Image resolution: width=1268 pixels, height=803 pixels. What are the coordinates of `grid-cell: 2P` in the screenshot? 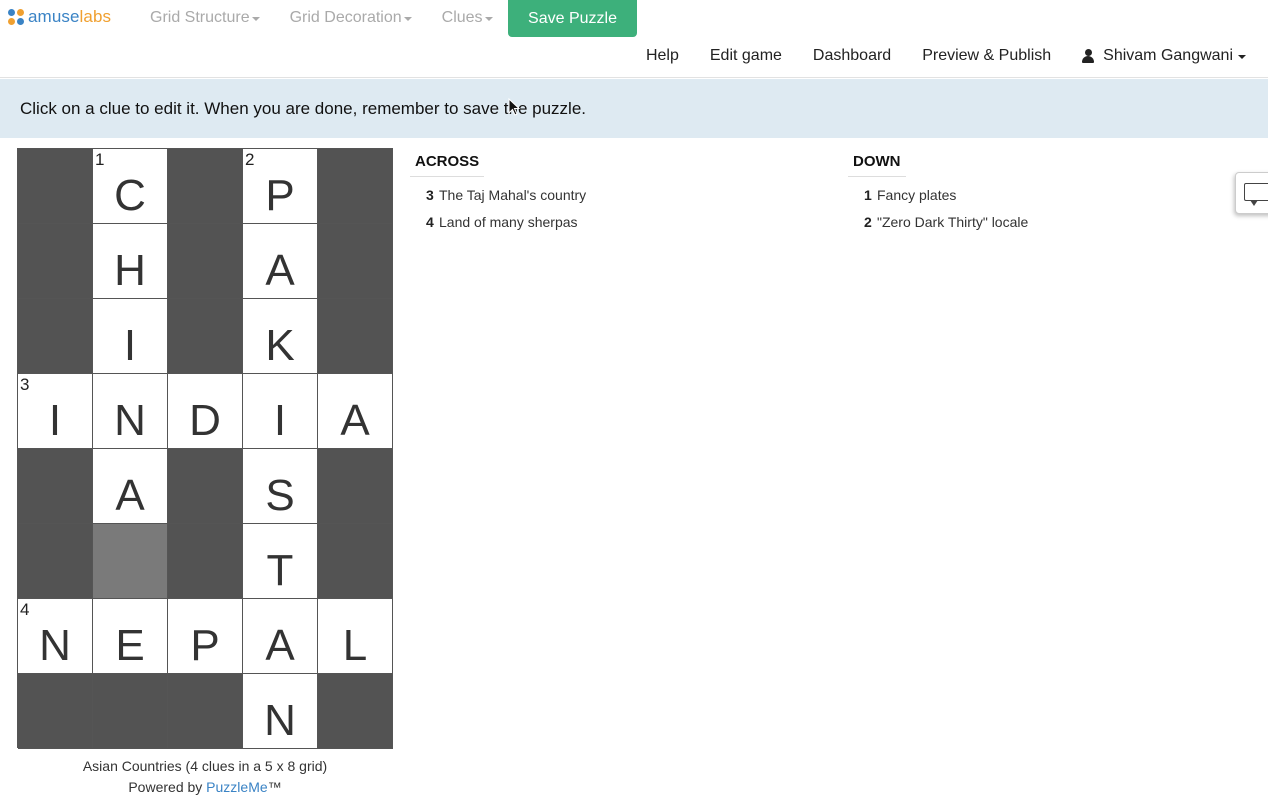 It's located at (280, 186).